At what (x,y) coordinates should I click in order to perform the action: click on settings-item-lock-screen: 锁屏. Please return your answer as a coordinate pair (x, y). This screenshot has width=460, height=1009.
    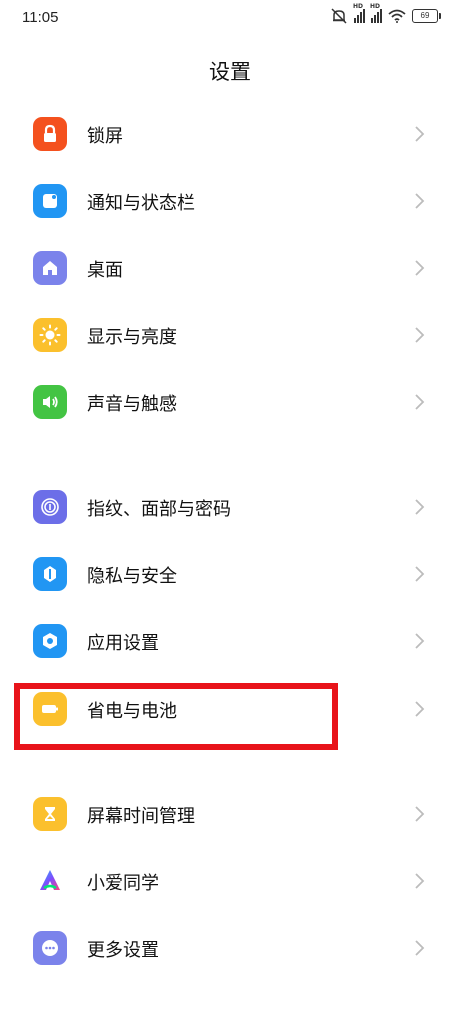
    Looking at the image, I should click on (230, 134).